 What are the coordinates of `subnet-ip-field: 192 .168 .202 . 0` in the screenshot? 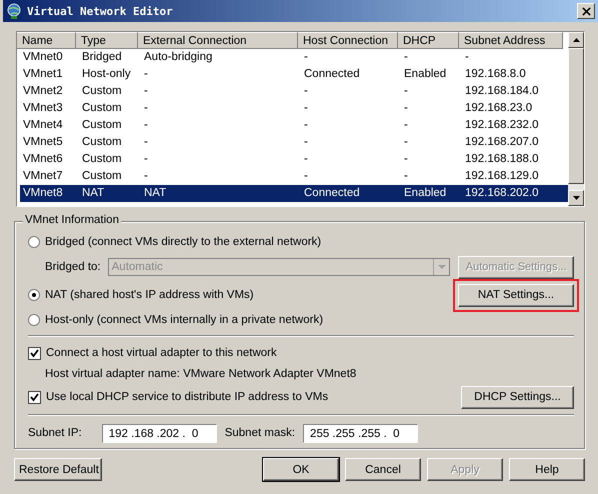 It's located at (159, 433).